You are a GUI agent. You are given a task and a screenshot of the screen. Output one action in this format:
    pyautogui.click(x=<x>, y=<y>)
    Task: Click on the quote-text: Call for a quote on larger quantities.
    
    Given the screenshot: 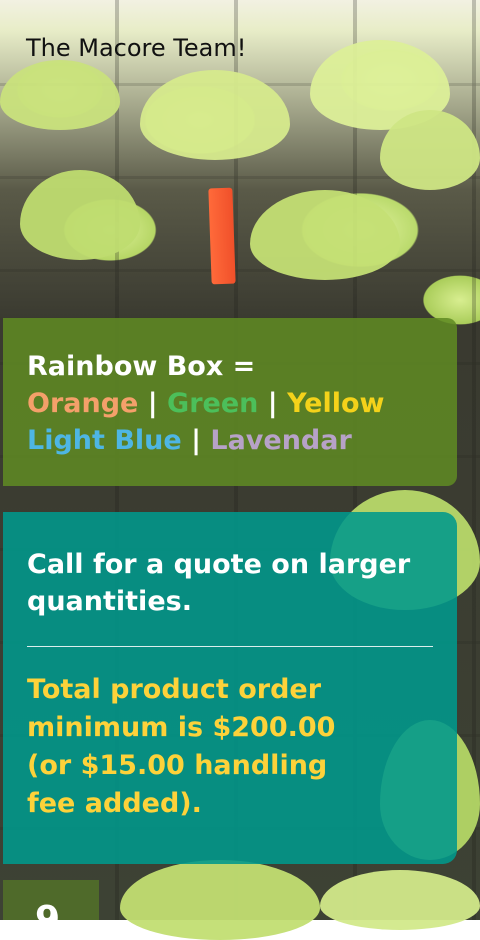 What is the action you would take?
    pyautogui.click(x=219, y=583)
    